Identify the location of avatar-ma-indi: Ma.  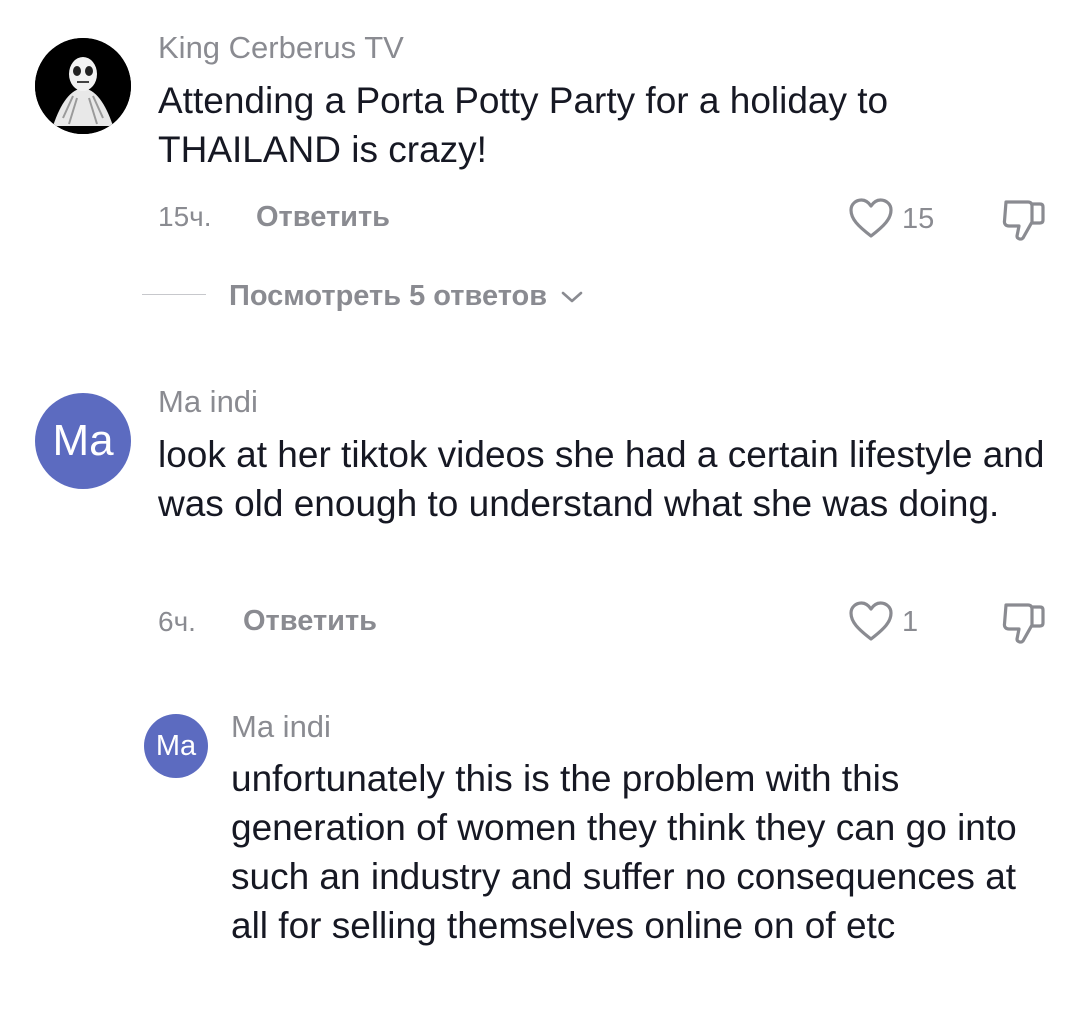
(83, 441).